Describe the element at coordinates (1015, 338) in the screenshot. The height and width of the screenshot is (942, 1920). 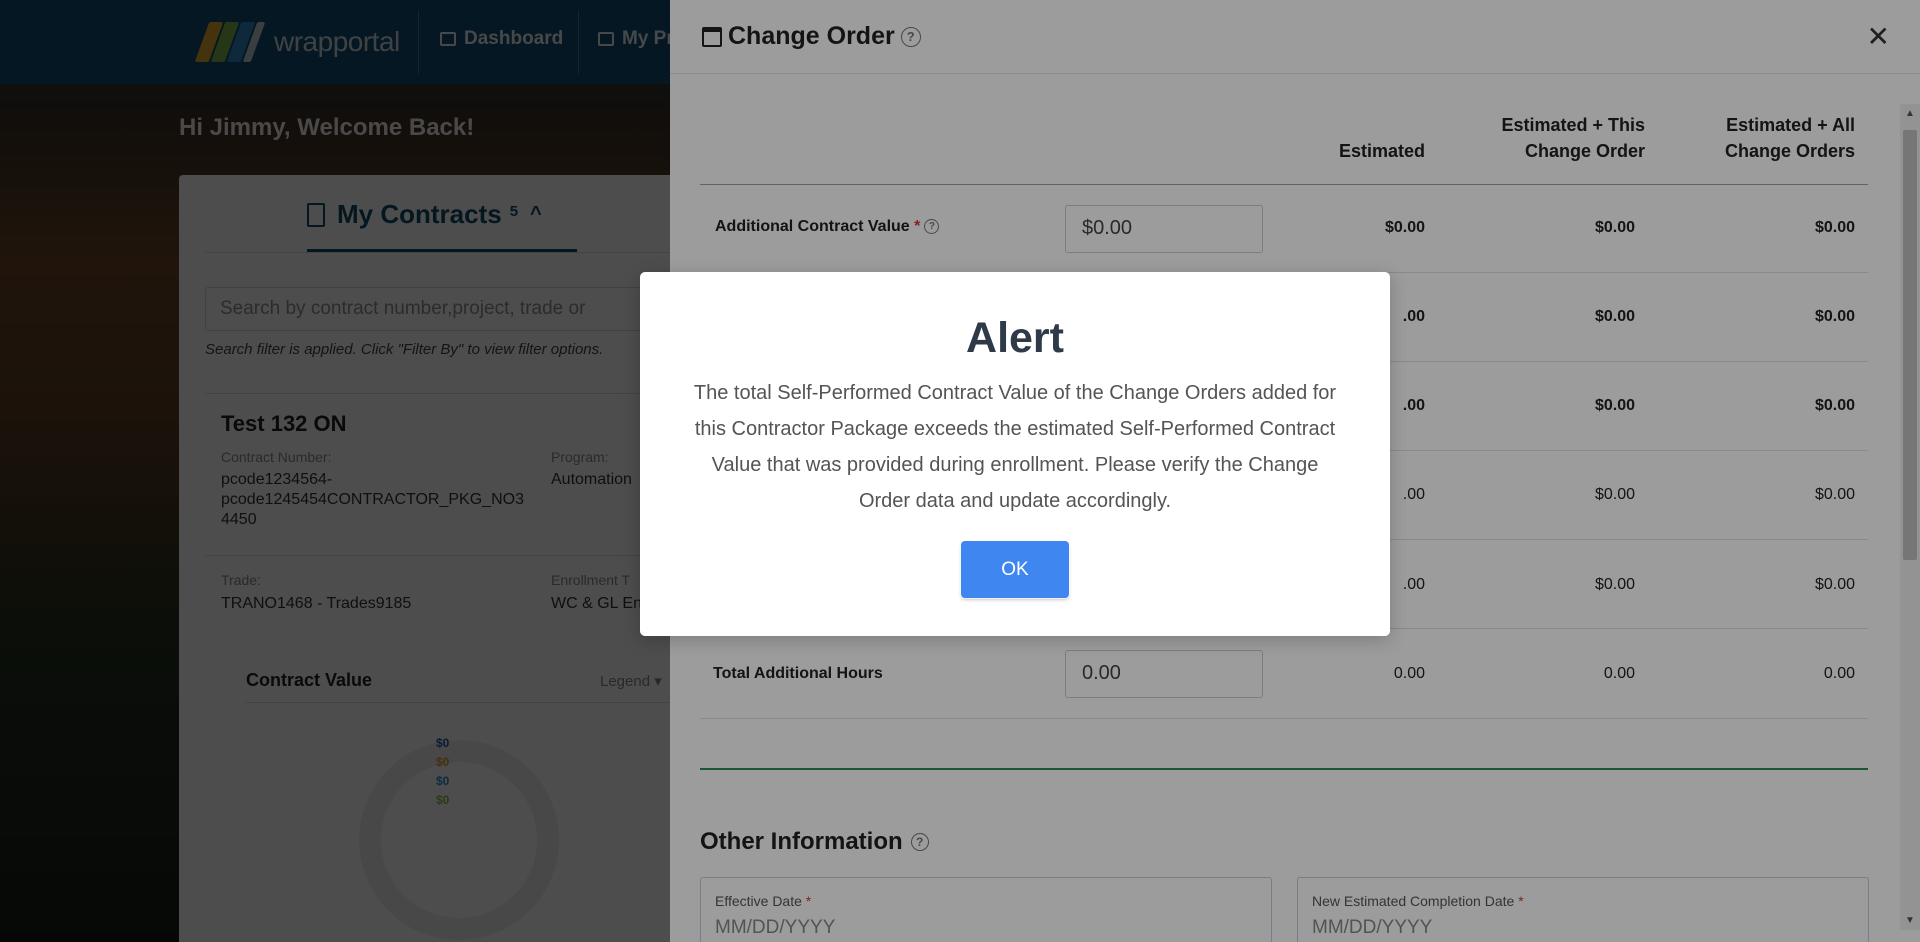
I see `alert-title: Alert` at that location.